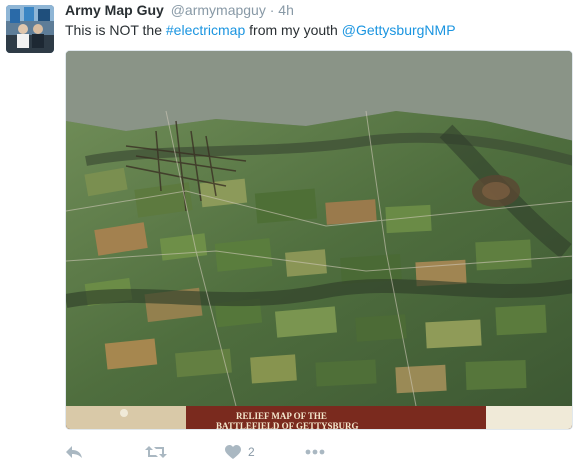  I want to click on more-button, so click(315, 452).